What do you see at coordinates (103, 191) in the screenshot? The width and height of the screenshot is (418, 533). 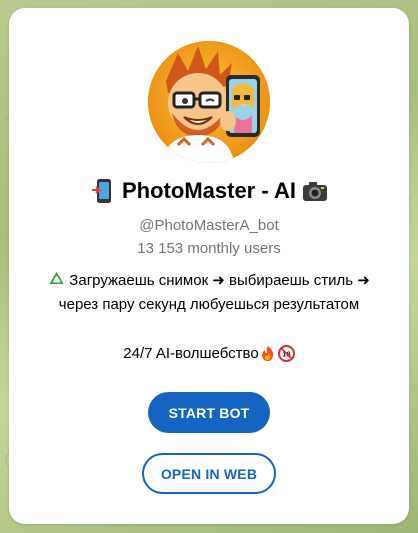 I see `phone-emoji-icon` at bounding box center [103, 191].